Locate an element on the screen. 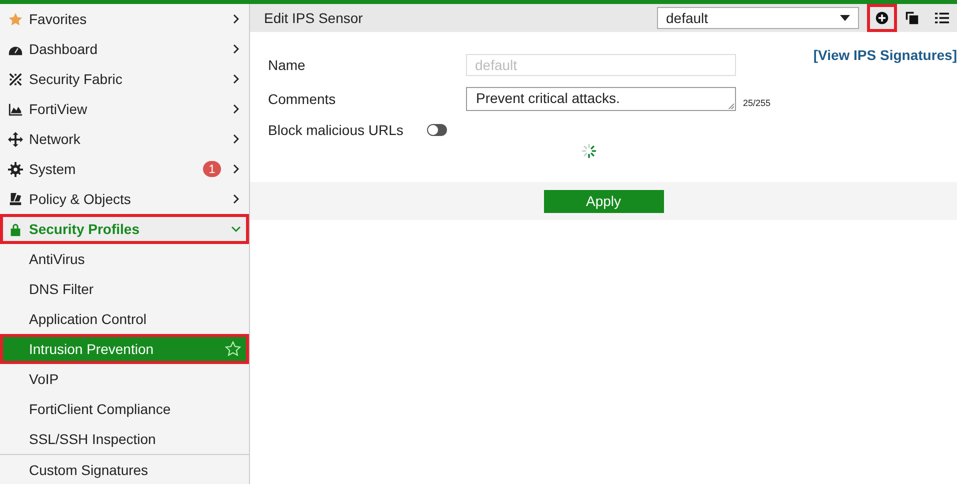 Image resolution: width=957 pixels, height=484 pixels. sidebar-subitem: Application Control is located at coordinates (124, 319).